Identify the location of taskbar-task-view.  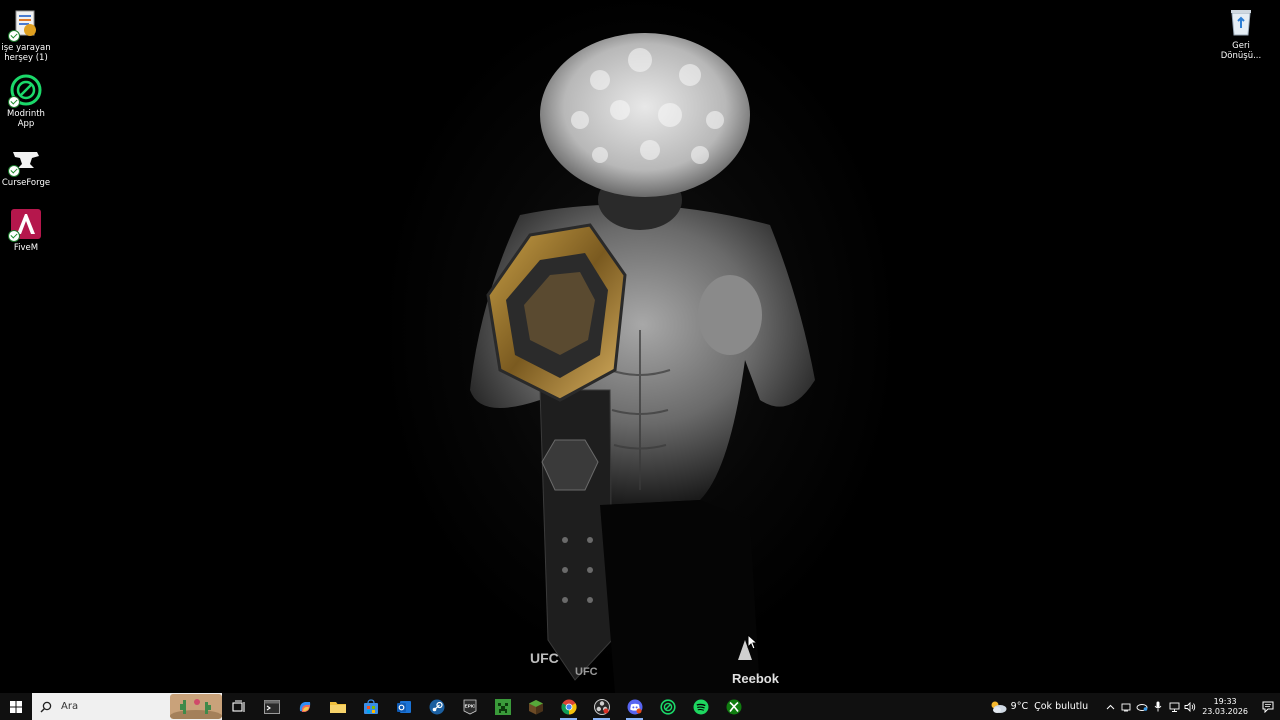
(238, 706).